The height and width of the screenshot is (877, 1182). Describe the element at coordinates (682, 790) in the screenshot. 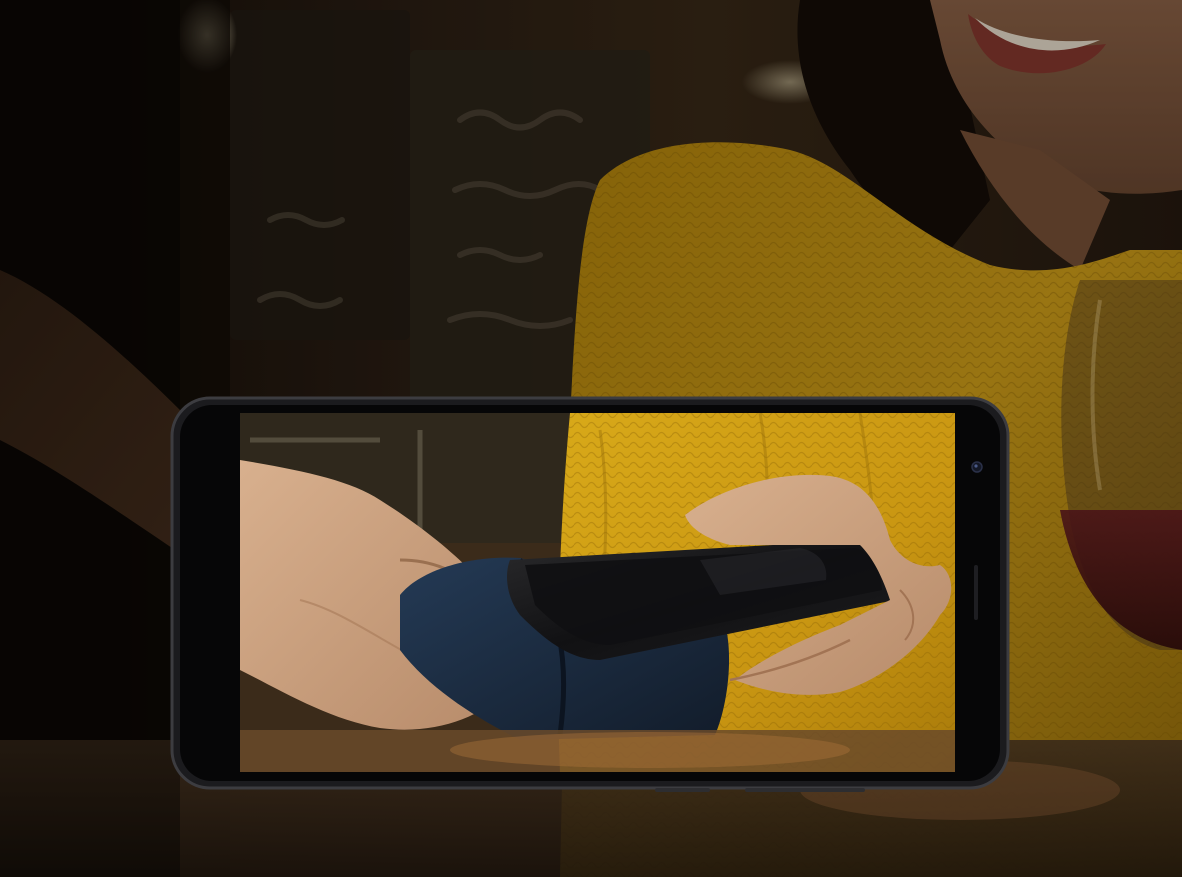

I see `volume-button` at that location.